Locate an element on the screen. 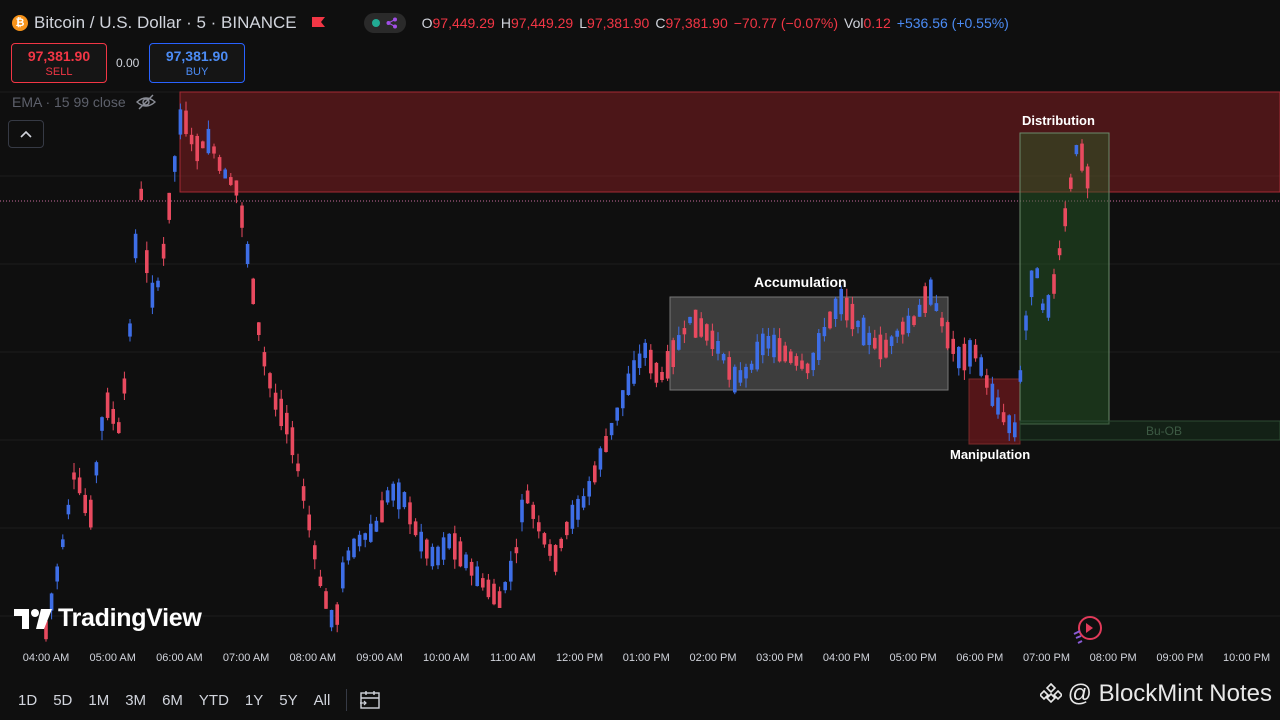 The width and height of the screenshot is (1280, 720). watermark: @ BlockMint Notes is located at coordinates (1155, 694).